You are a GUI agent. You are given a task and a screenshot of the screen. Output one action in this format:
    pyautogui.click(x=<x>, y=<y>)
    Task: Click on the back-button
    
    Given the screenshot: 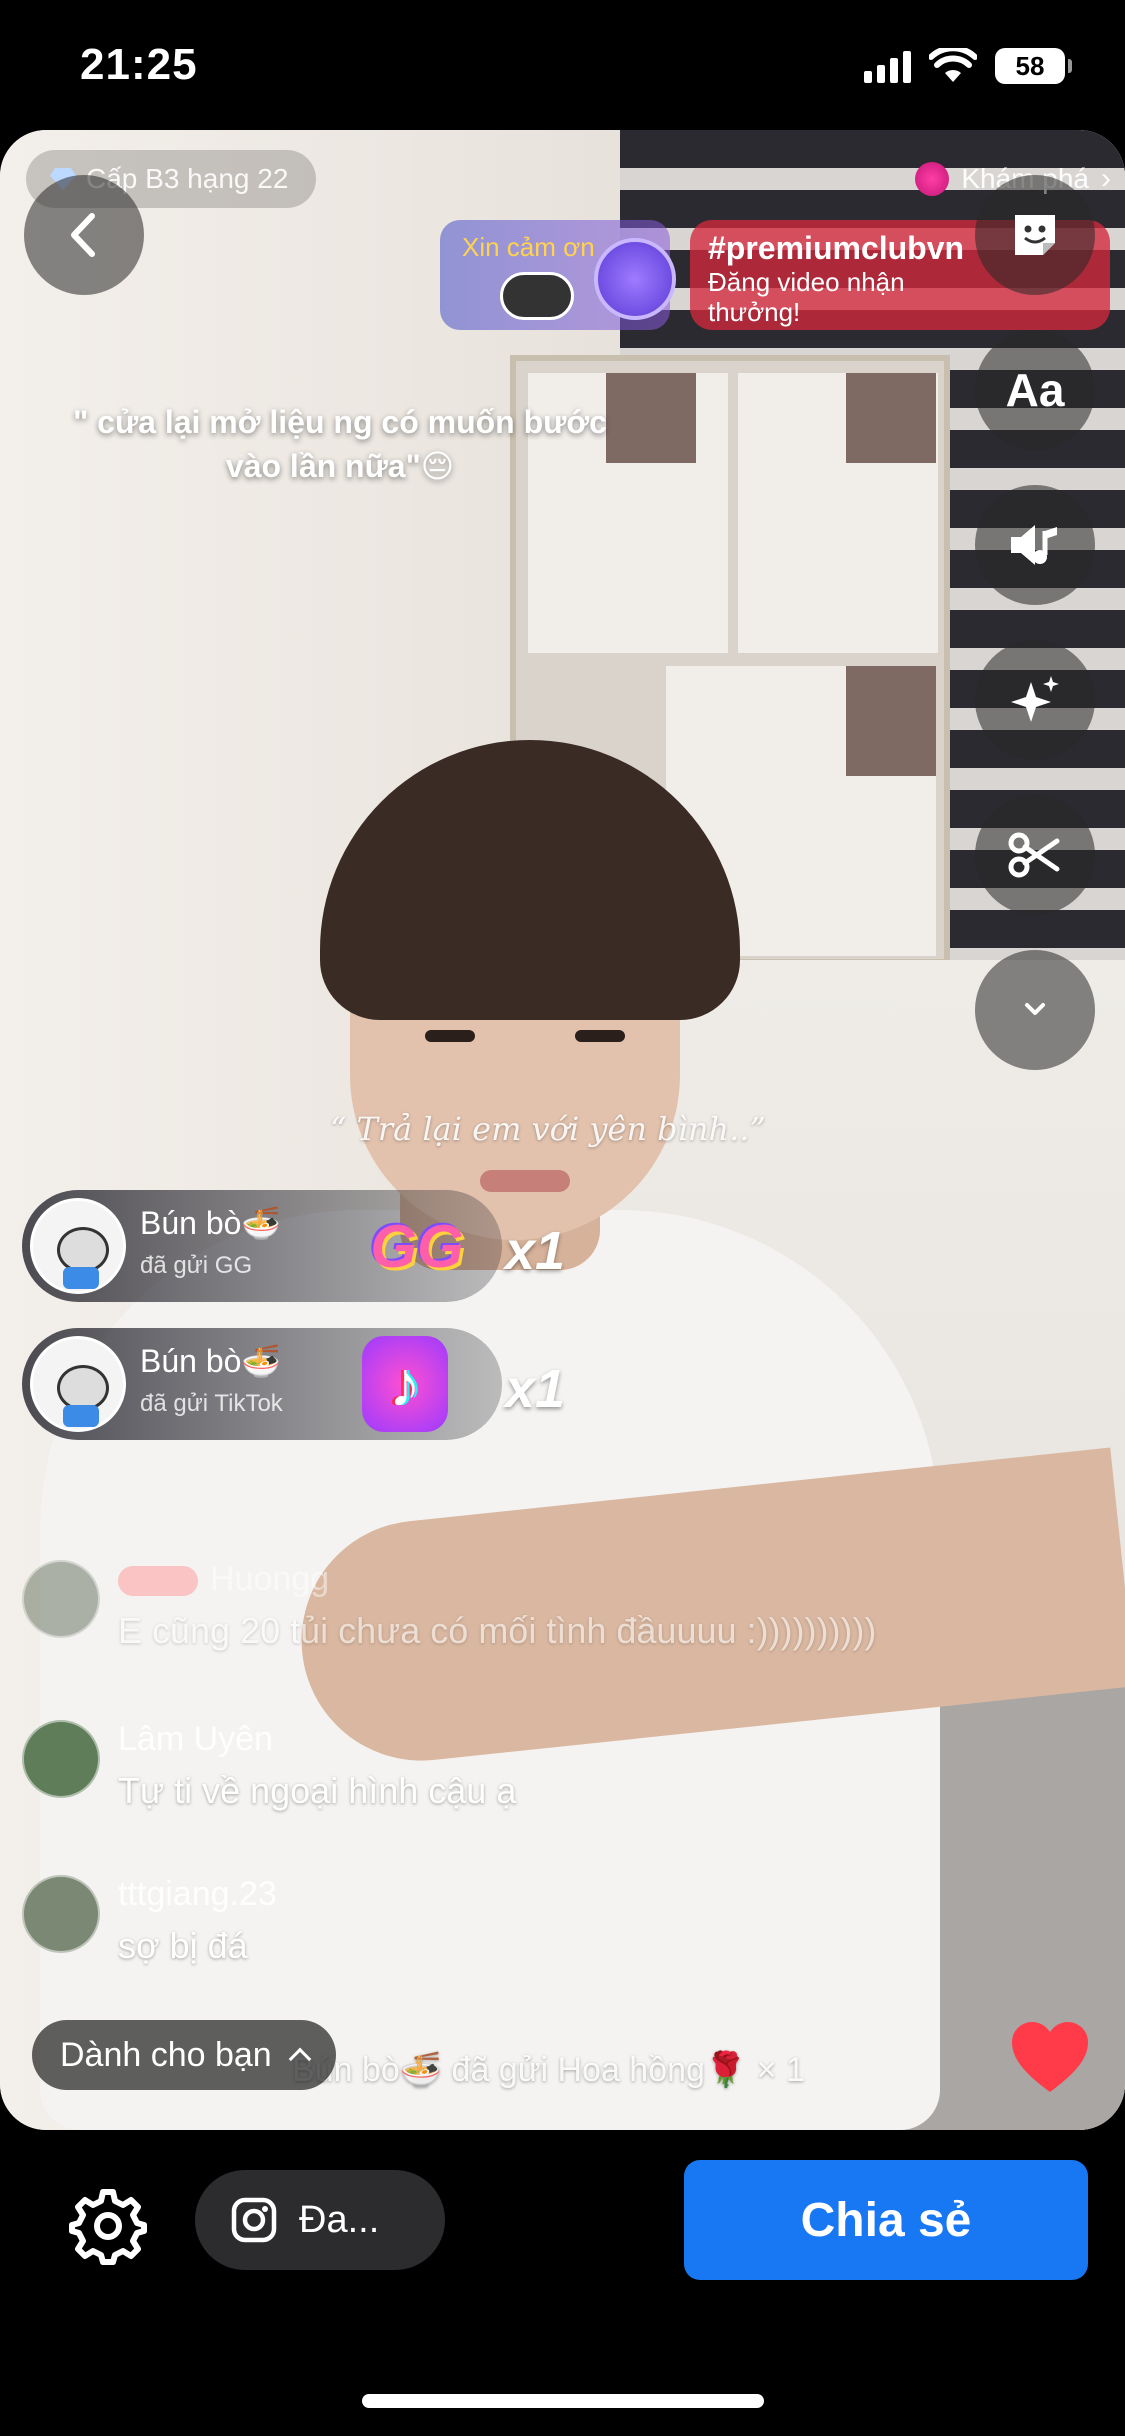 What is the action you would take?
    pyautogui.click(x=84, y=235)
    